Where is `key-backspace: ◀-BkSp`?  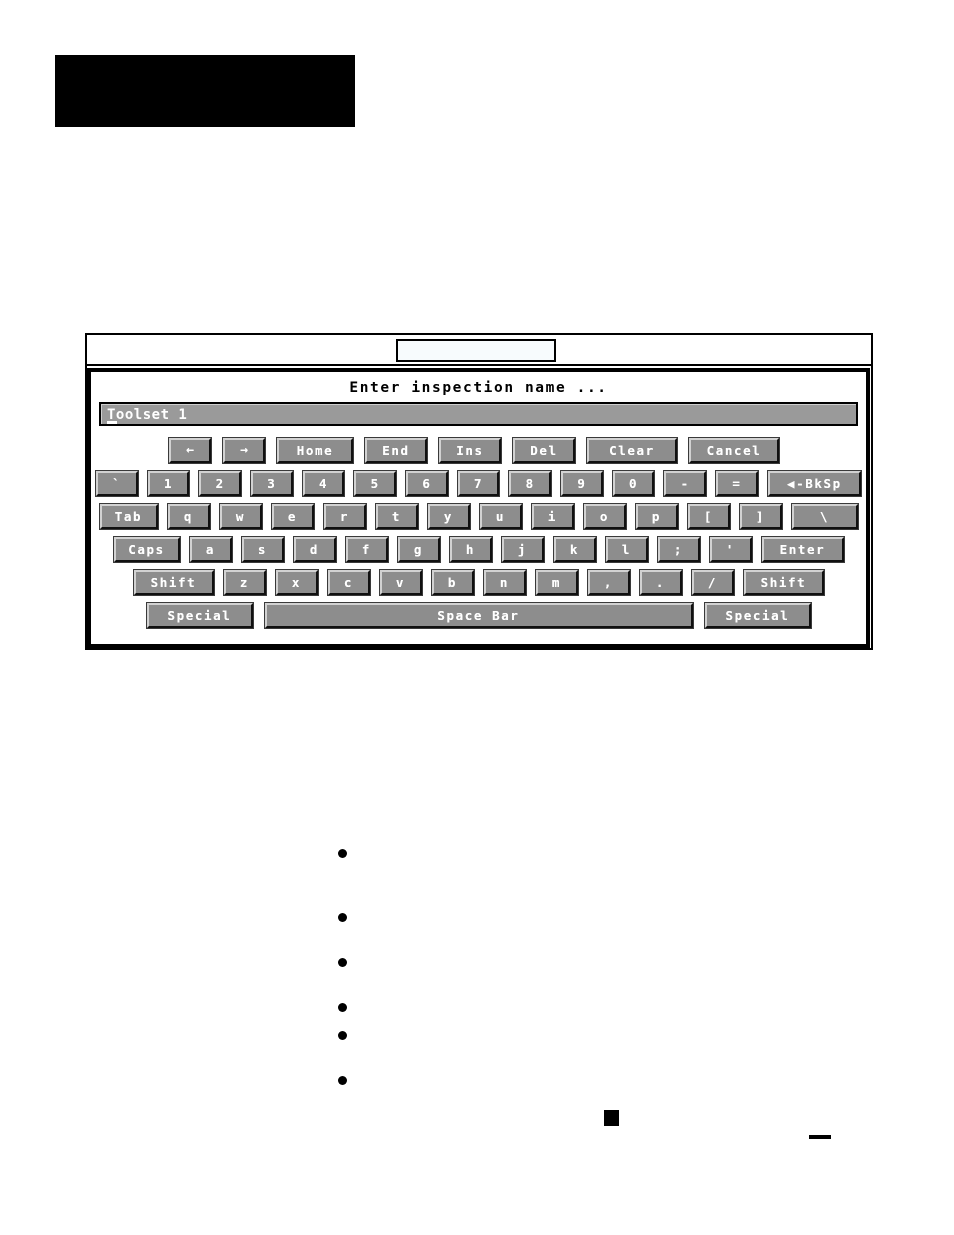 key-backspace: ◀-BkSp is located at coordinates (814, 483).